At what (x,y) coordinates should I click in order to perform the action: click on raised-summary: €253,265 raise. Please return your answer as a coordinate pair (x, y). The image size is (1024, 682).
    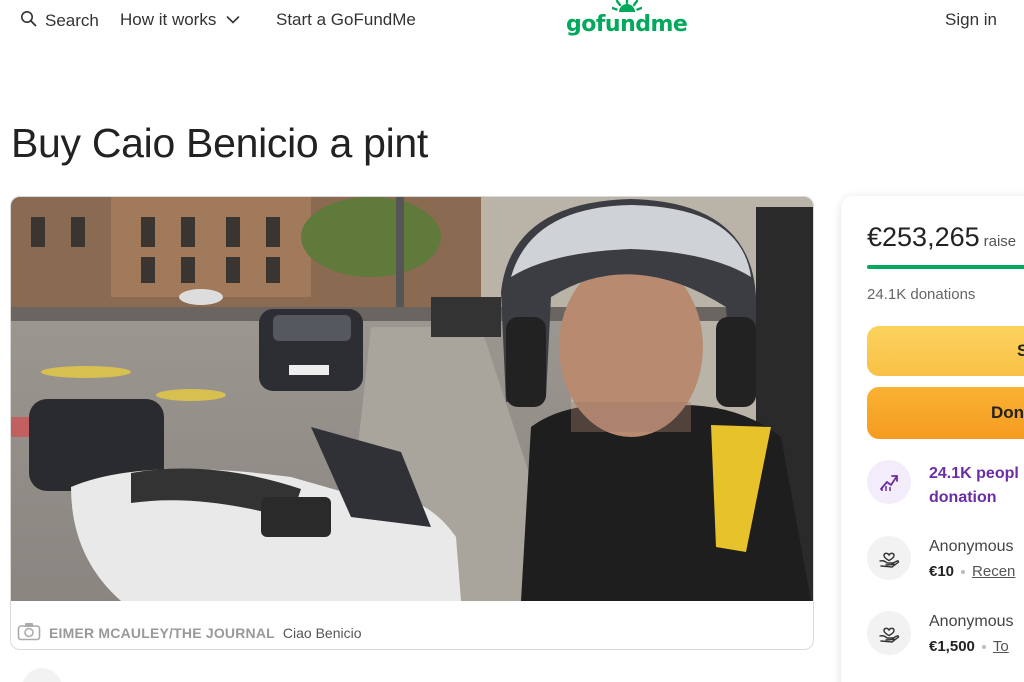
    Looking at the image, I should click on (941, 237).